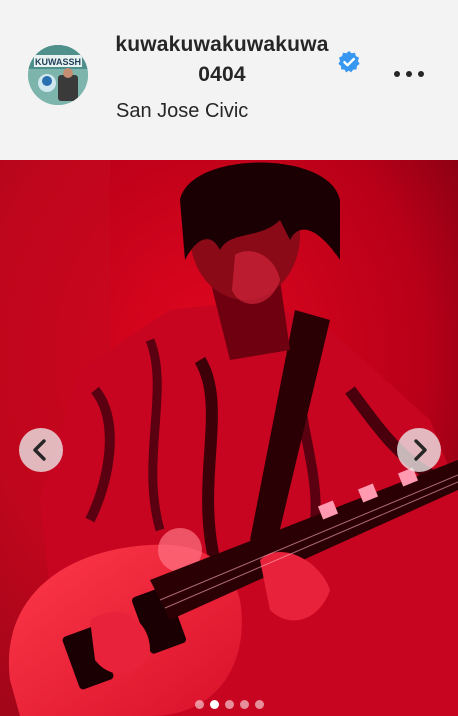 Image resolution: width=458 pixels, height=716 pixels. Describe the element at coordinates (222, 60) in the screenshot. I see `username: kuwakuwakuwakuwa0404` at that location.